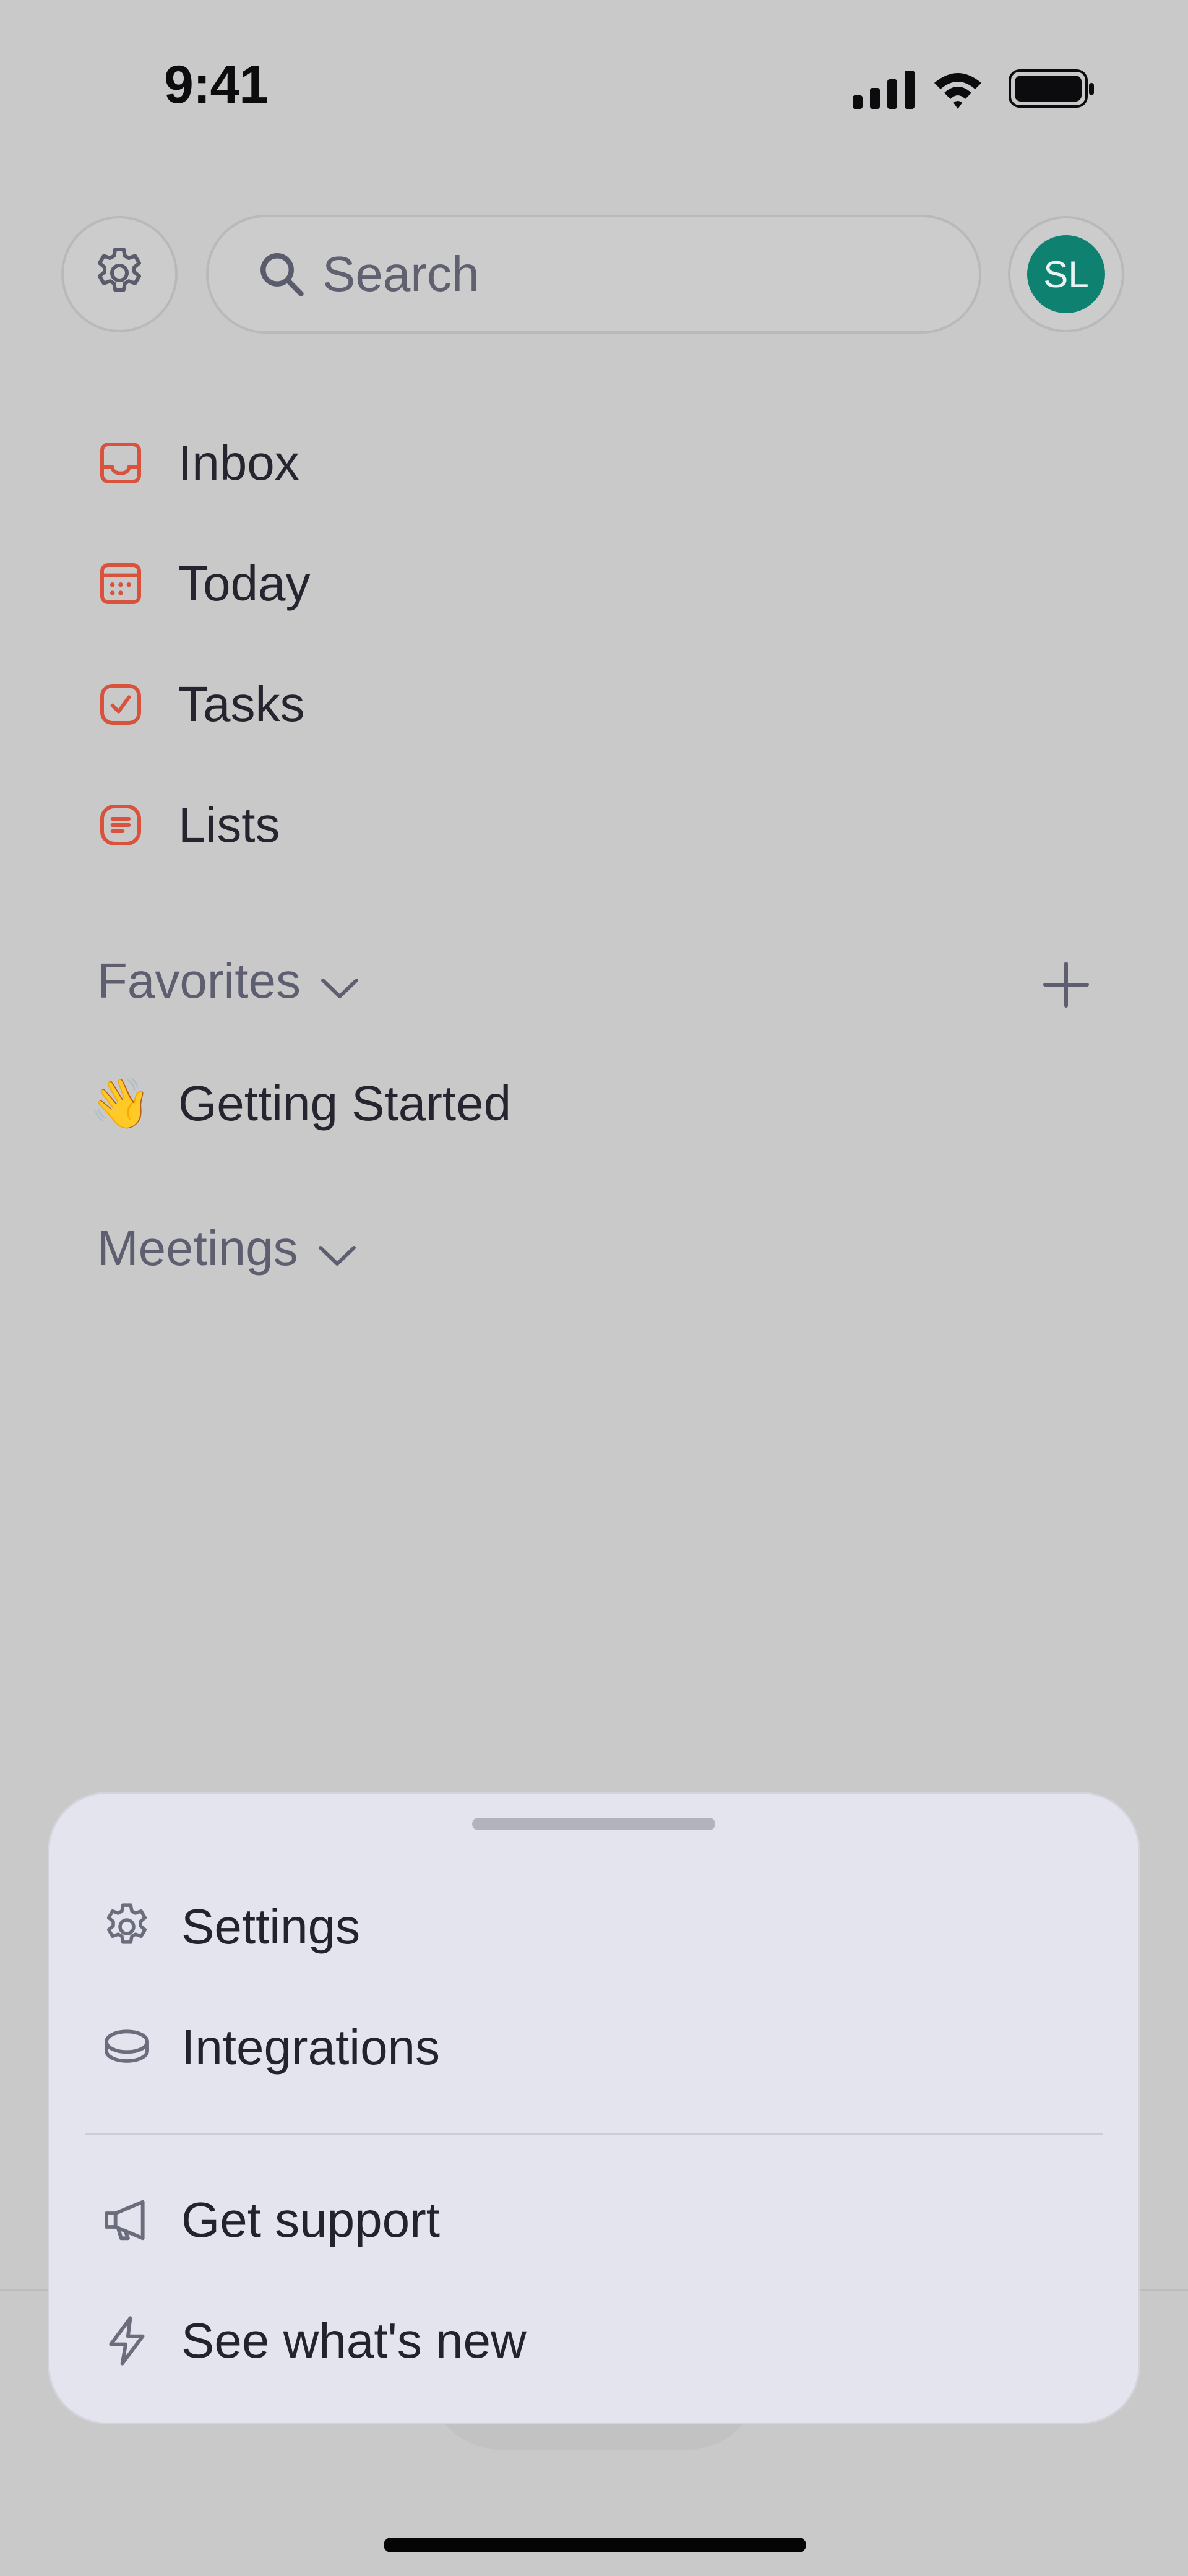  What do you see at coordinates (121, 1103) in the screenshot?
I see `waving-hand-emoji: 👋` at bounding box center [121, 1103].